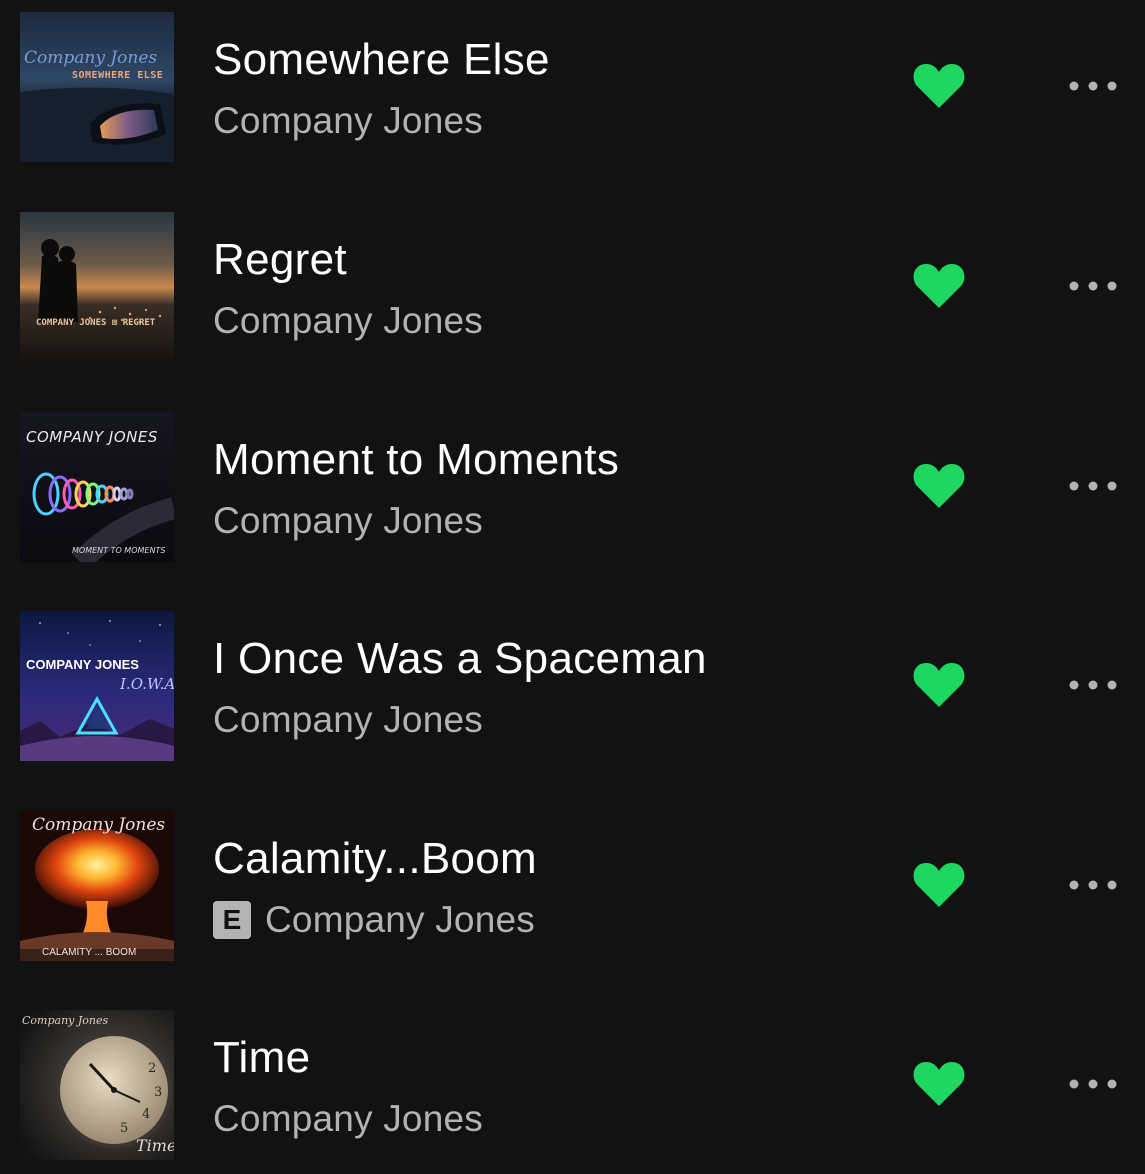 The height and width of the screenshot is (1174, 1145). Describe the element at coordinates (147, 684) in the screenshot. I see `cover-title-text: I.O.W.A.S.` at that location.